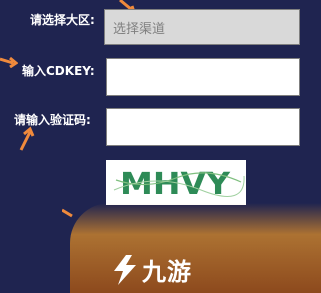  Describe the element at coordinates (52, 120) in the screenshot. I see `captcha-label: 请输入验证码:` at that location.